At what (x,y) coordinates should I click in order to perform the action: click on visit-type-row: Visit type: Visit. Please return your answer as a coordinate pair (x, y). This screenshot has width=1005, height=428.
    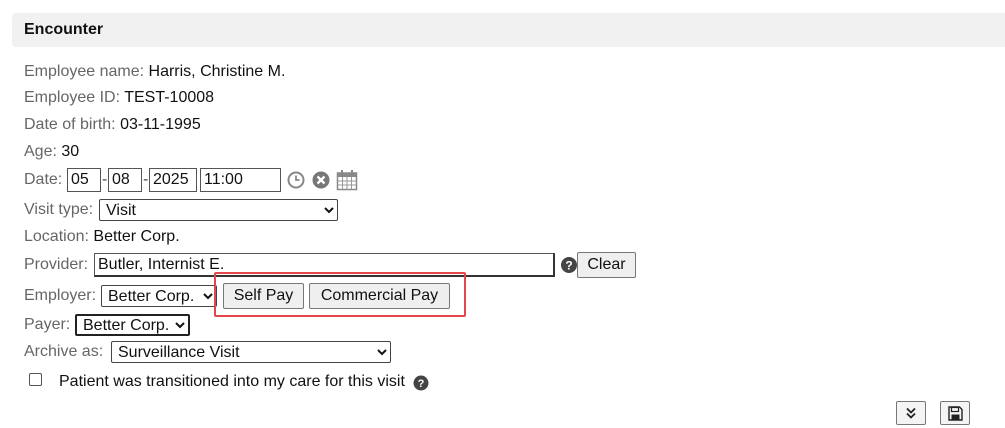
    Looking at the image, I should click on (184, 210).